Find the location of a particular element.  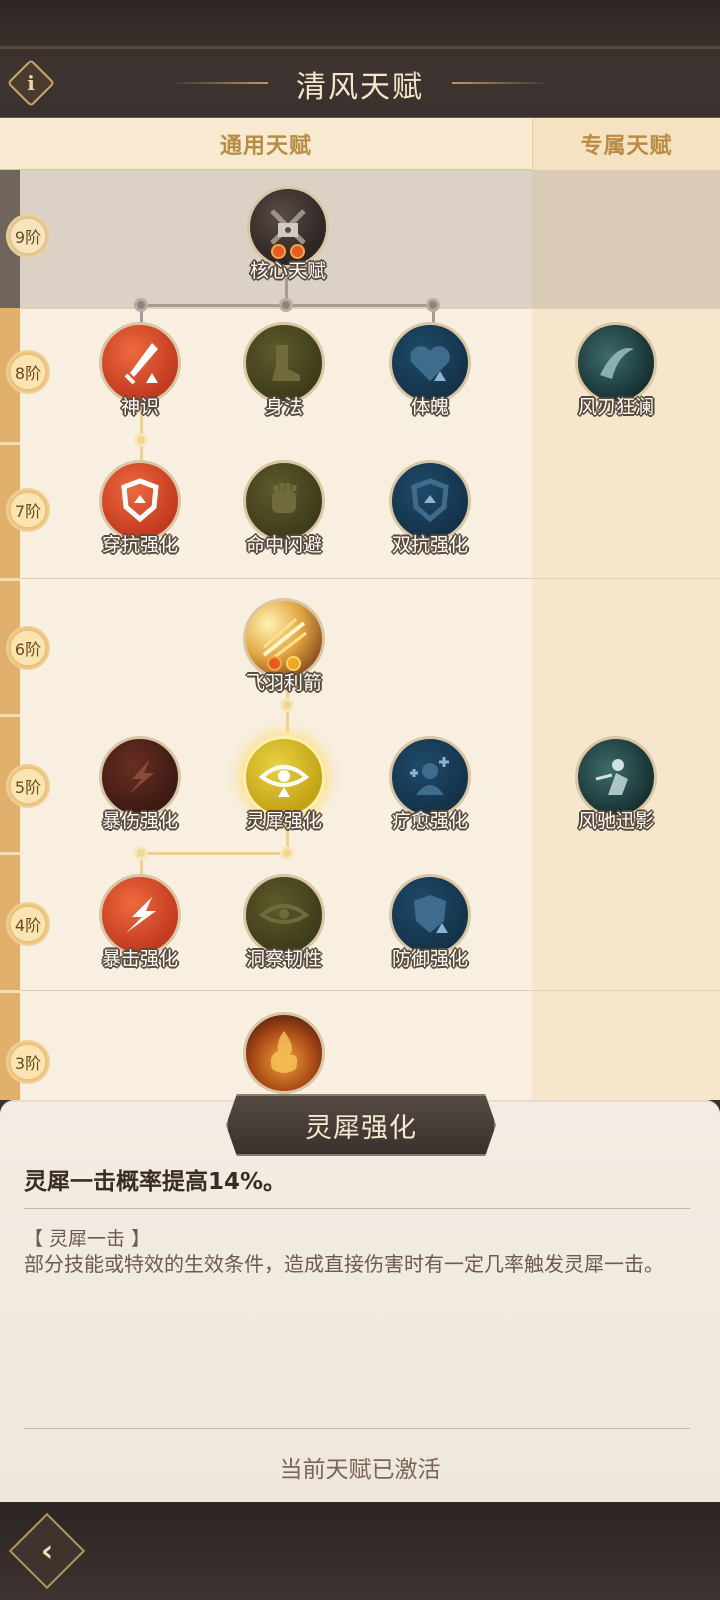

talent-tabs: 通用天赋 专属天赋 is located at coordinates (360, 144).